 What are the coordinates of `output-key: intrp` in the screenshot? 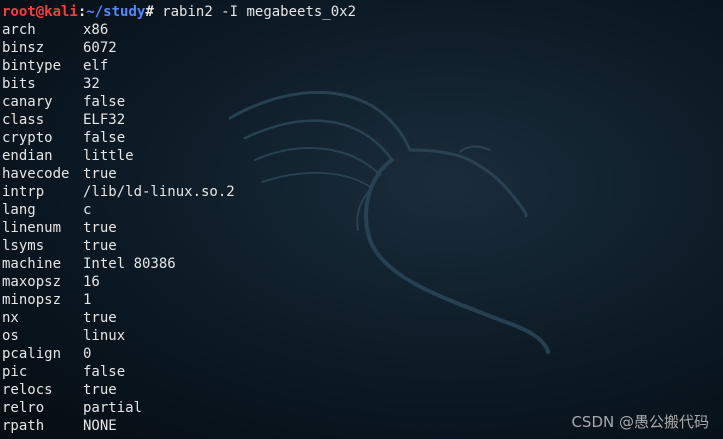 It's located at (23, 192).